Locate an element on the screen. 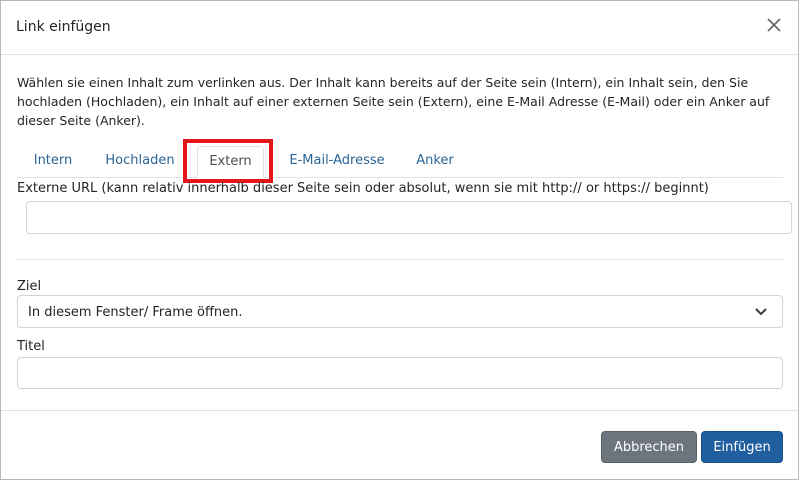 The image size is (799, 480). title-label: Titel is located at coordinates (31, 346).